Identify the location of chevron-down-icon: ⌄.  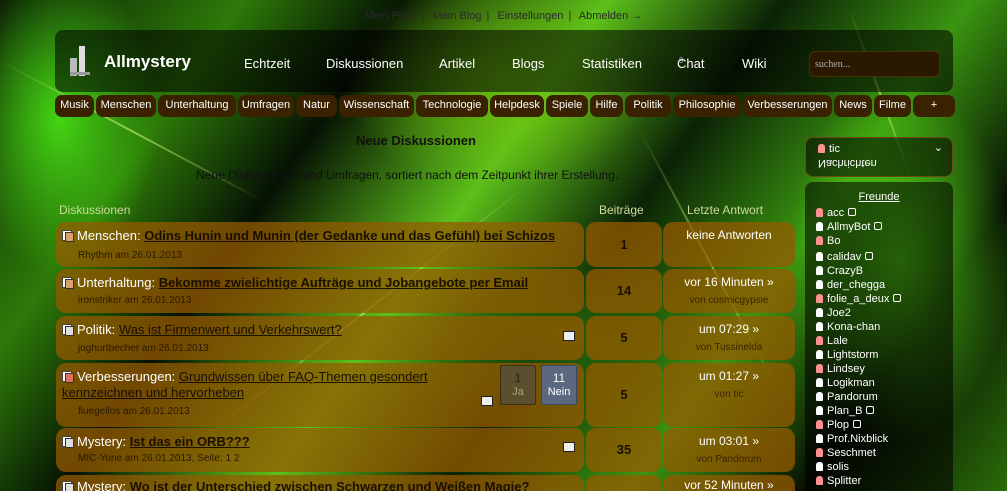
(938, 147).